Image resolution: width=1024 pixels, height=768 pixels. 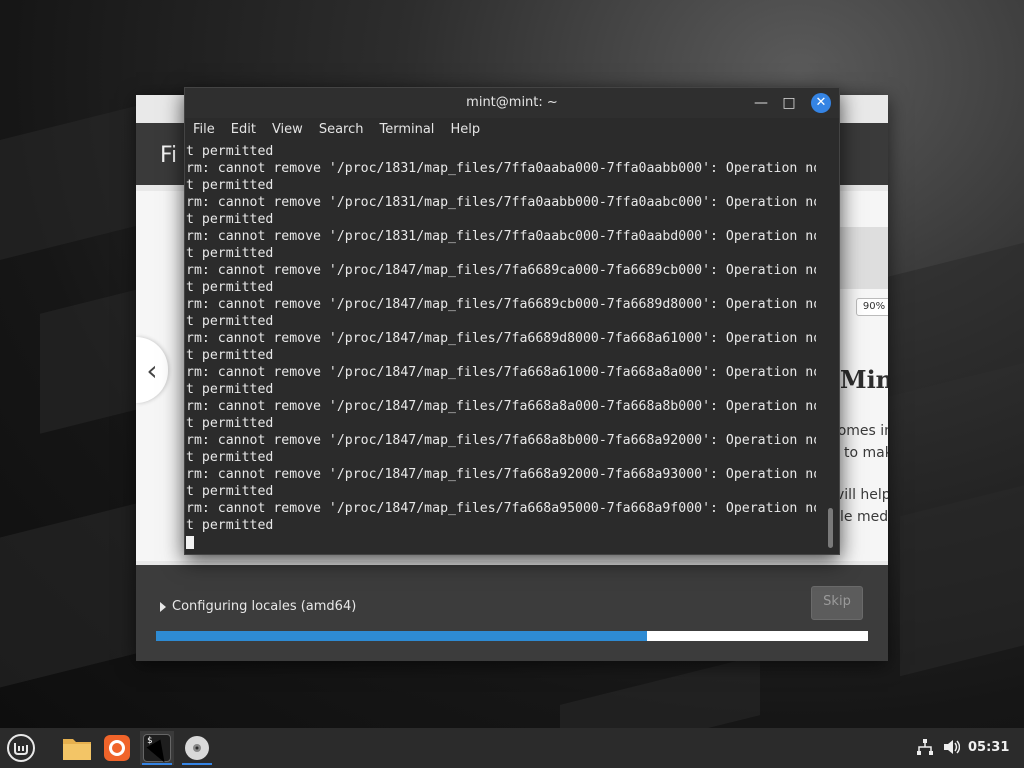 I want to click on mint-menu-icon, so click(x=21, y=748).